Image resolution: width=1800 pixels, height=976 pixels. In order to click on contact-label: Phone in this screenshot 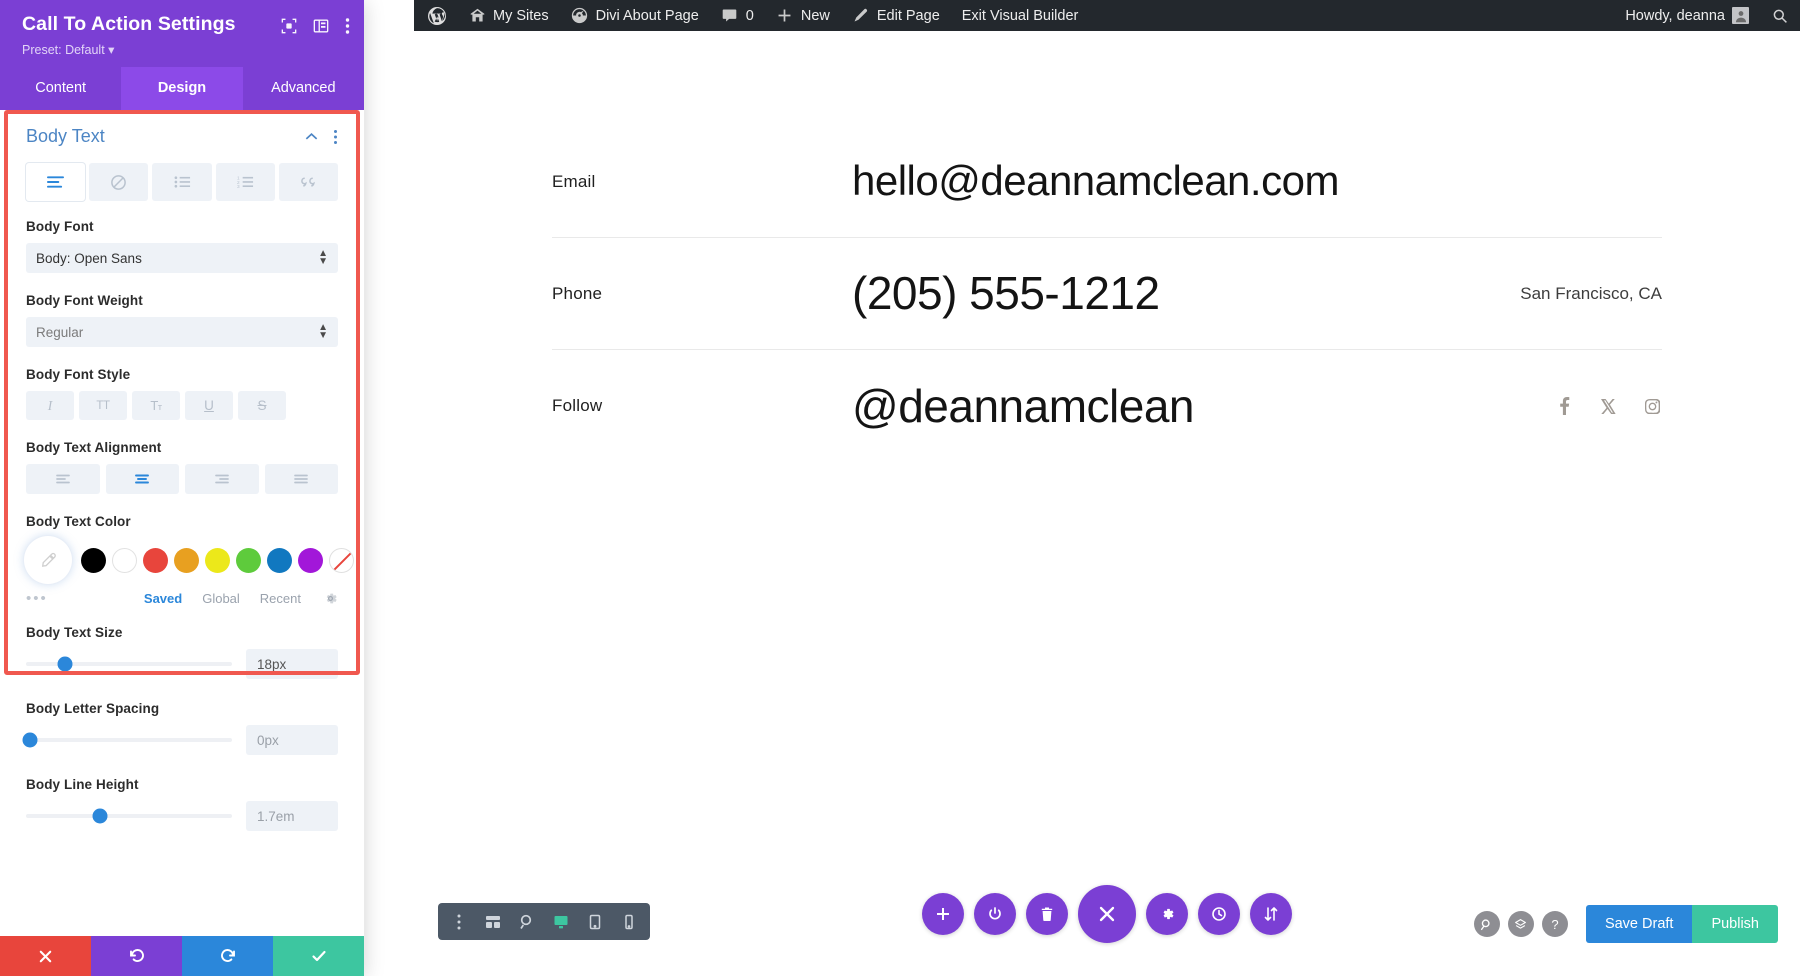, I will do `click(577, 293)`.